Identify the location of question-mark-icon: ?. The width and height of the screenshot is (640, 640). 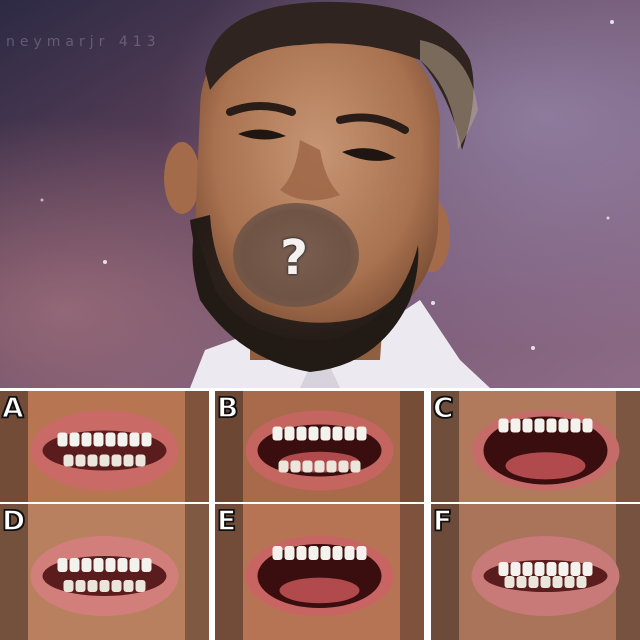
(294, 258).